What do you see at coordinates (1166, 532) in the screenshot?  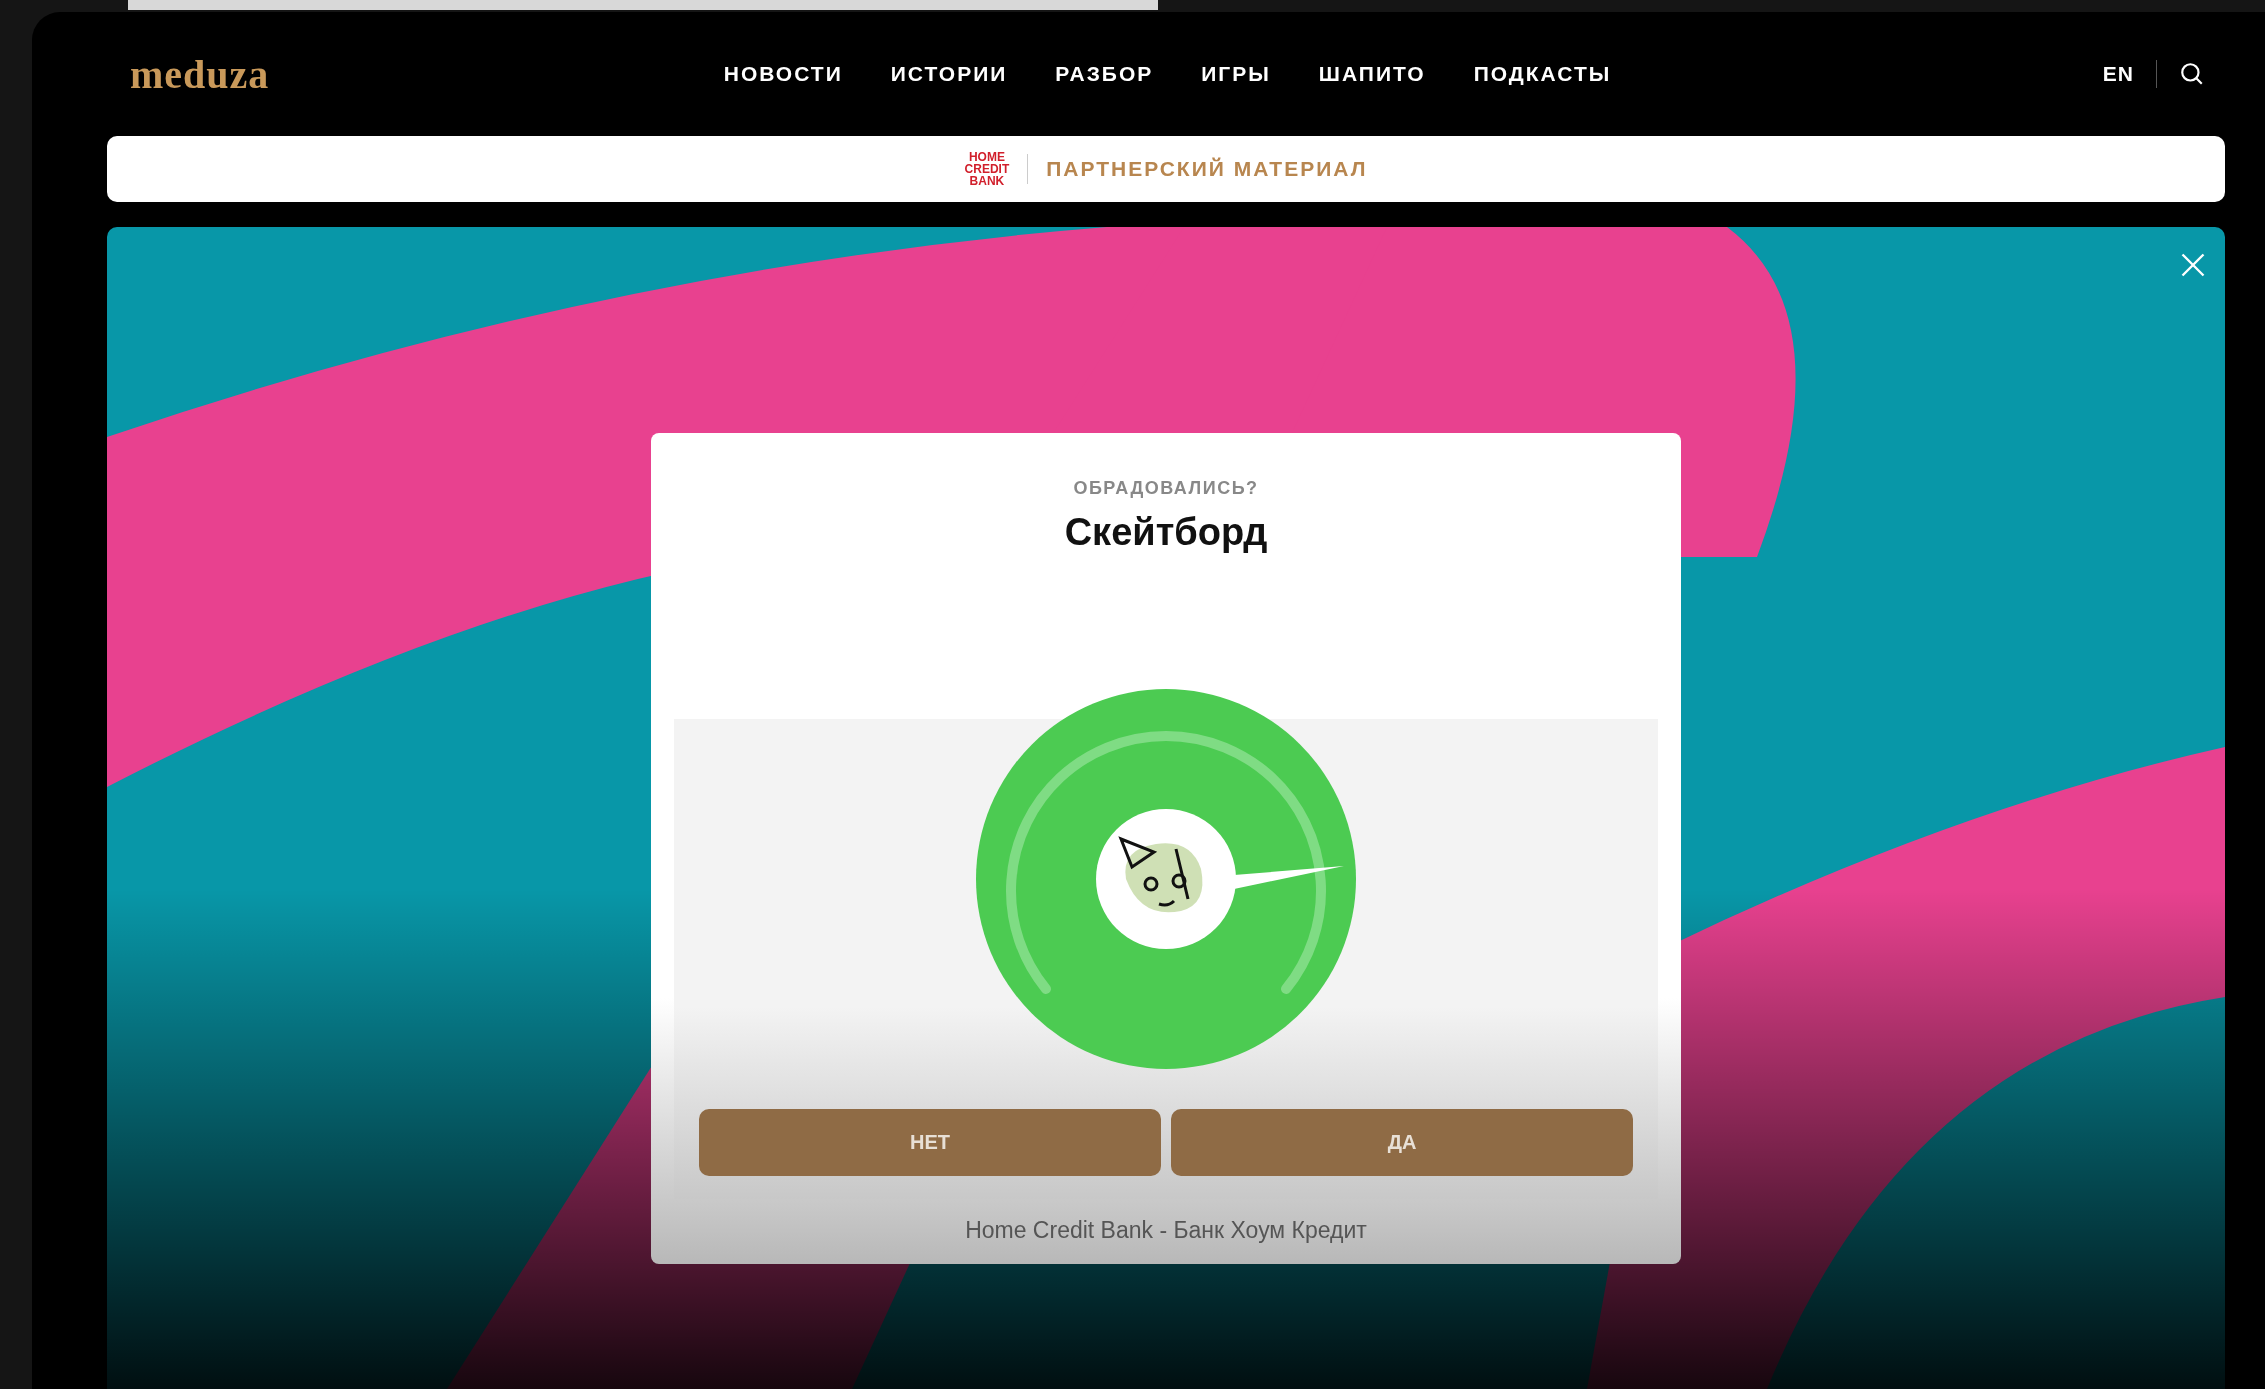 I see `quiz-item-title: Скейтборд` at bounding box center [1166, 532].